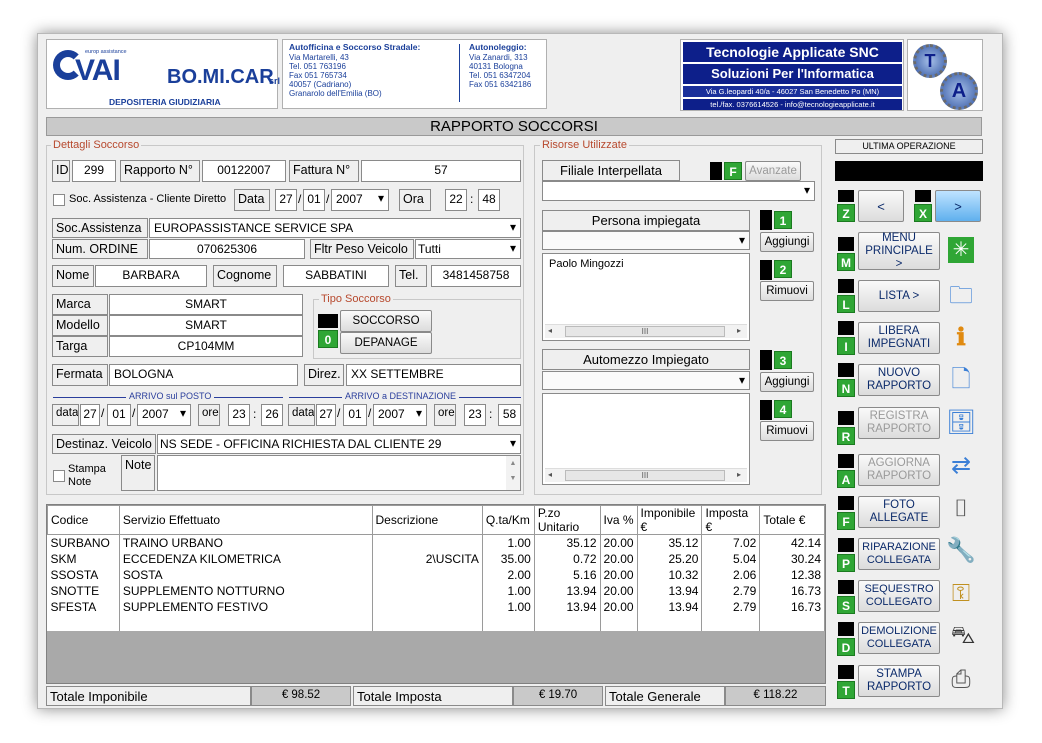 This screenshot has width=1042, height=743. Describe the element at coordinates (787, 242) in the screenshot. I see `persona-aggiungi-button: Aggiungi` at that location.